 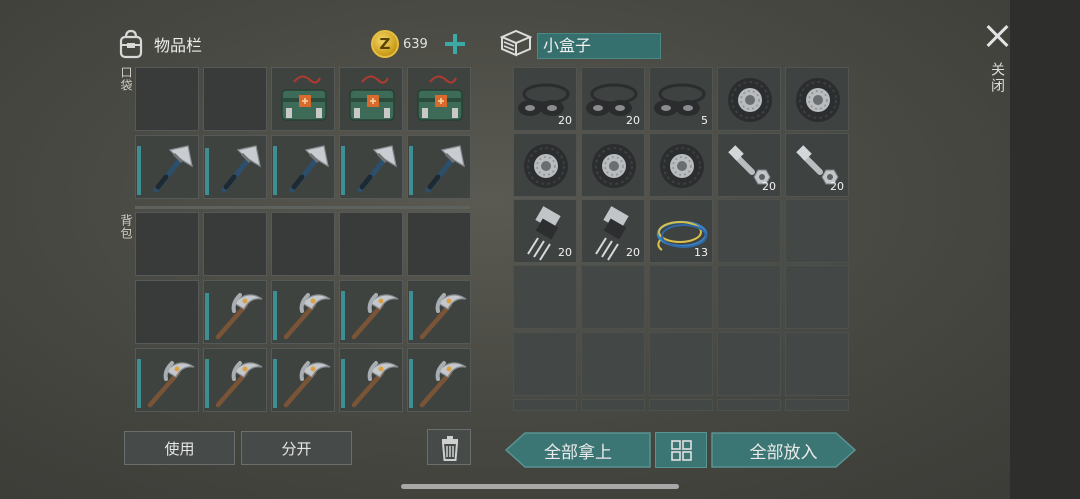 I want to click on trash-button, so click(x=449, y=447).